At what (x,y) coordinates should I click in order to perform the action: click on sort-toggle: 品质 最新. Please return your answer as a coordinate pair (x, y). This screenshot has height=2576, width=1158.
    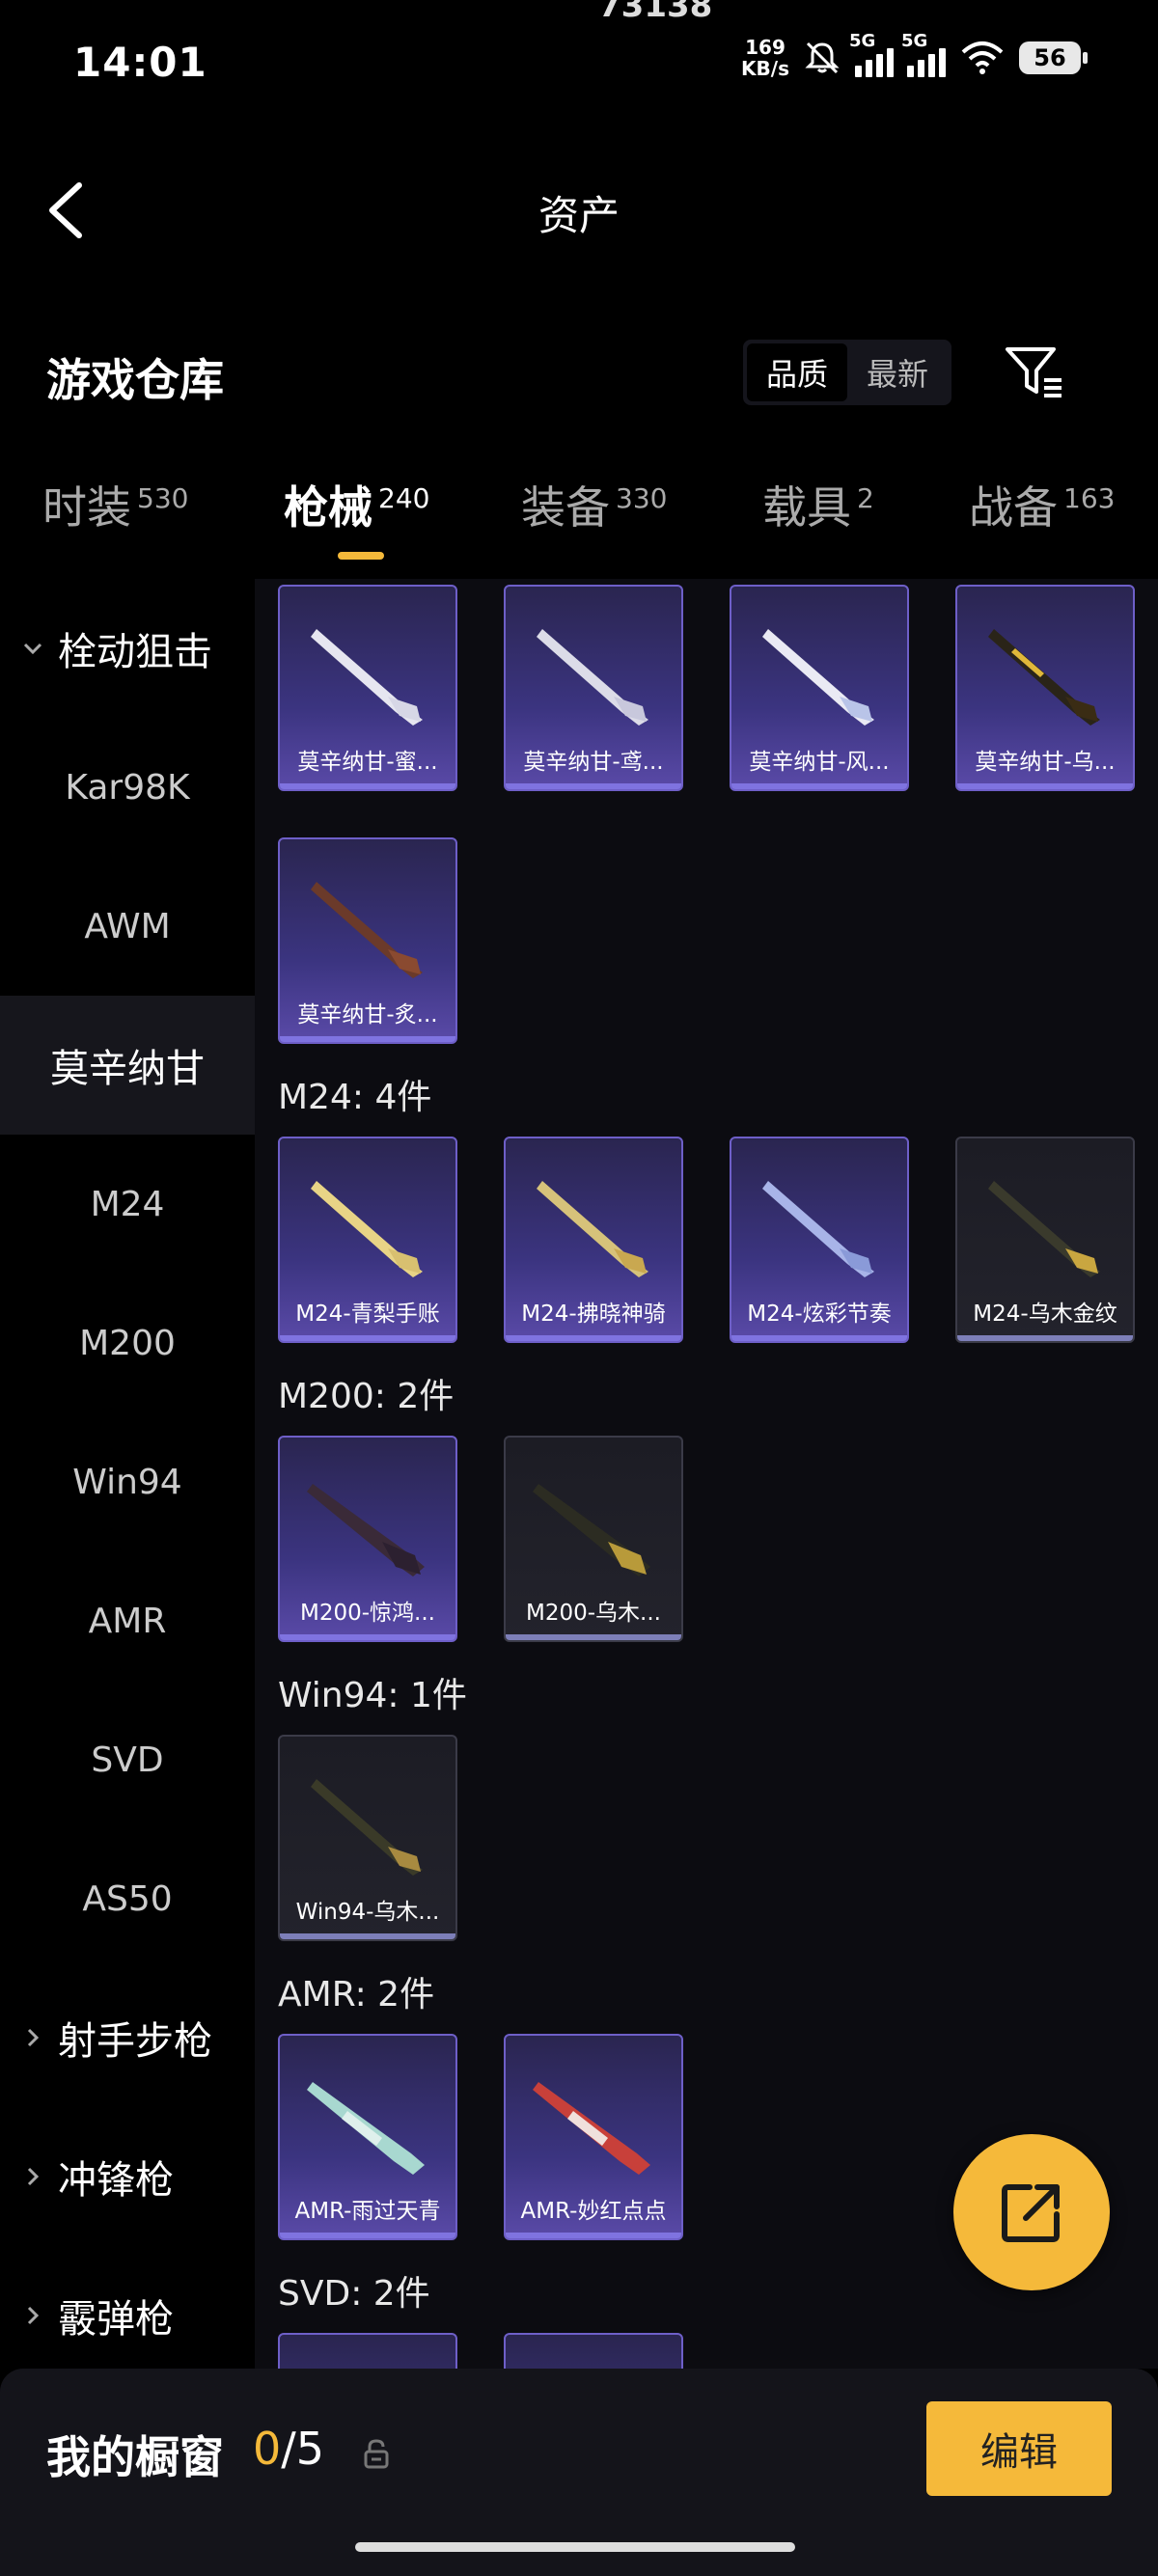
    Looking at the image, I should click on (847, 373).